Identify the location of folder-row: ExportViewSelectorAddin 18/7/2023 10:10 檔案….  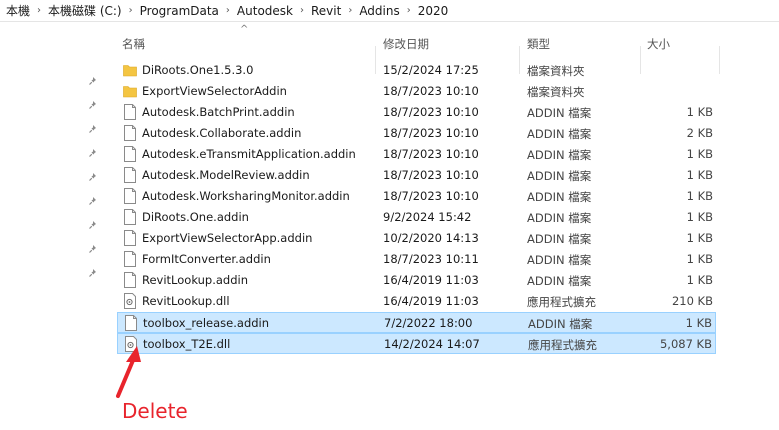
(416, 91).